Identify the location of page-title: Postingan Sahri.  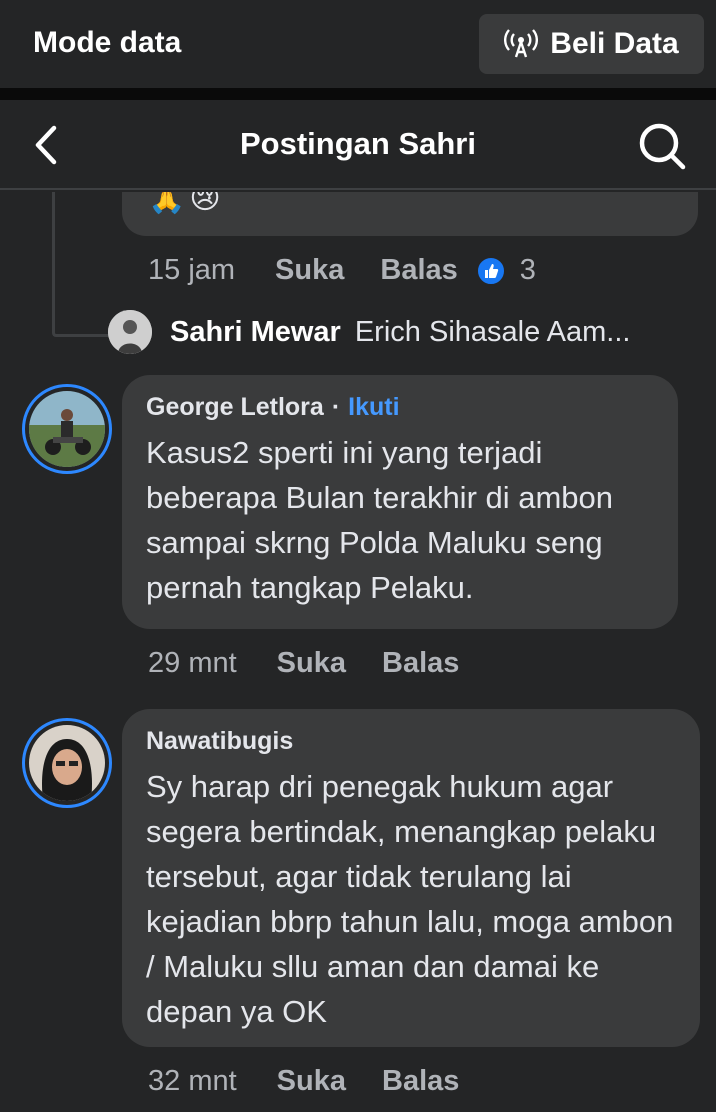
(358, 143).